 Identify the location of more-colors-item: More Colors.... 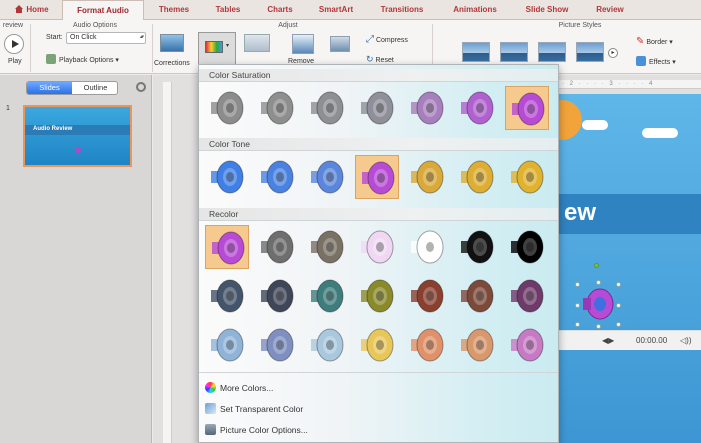
(239, 388).